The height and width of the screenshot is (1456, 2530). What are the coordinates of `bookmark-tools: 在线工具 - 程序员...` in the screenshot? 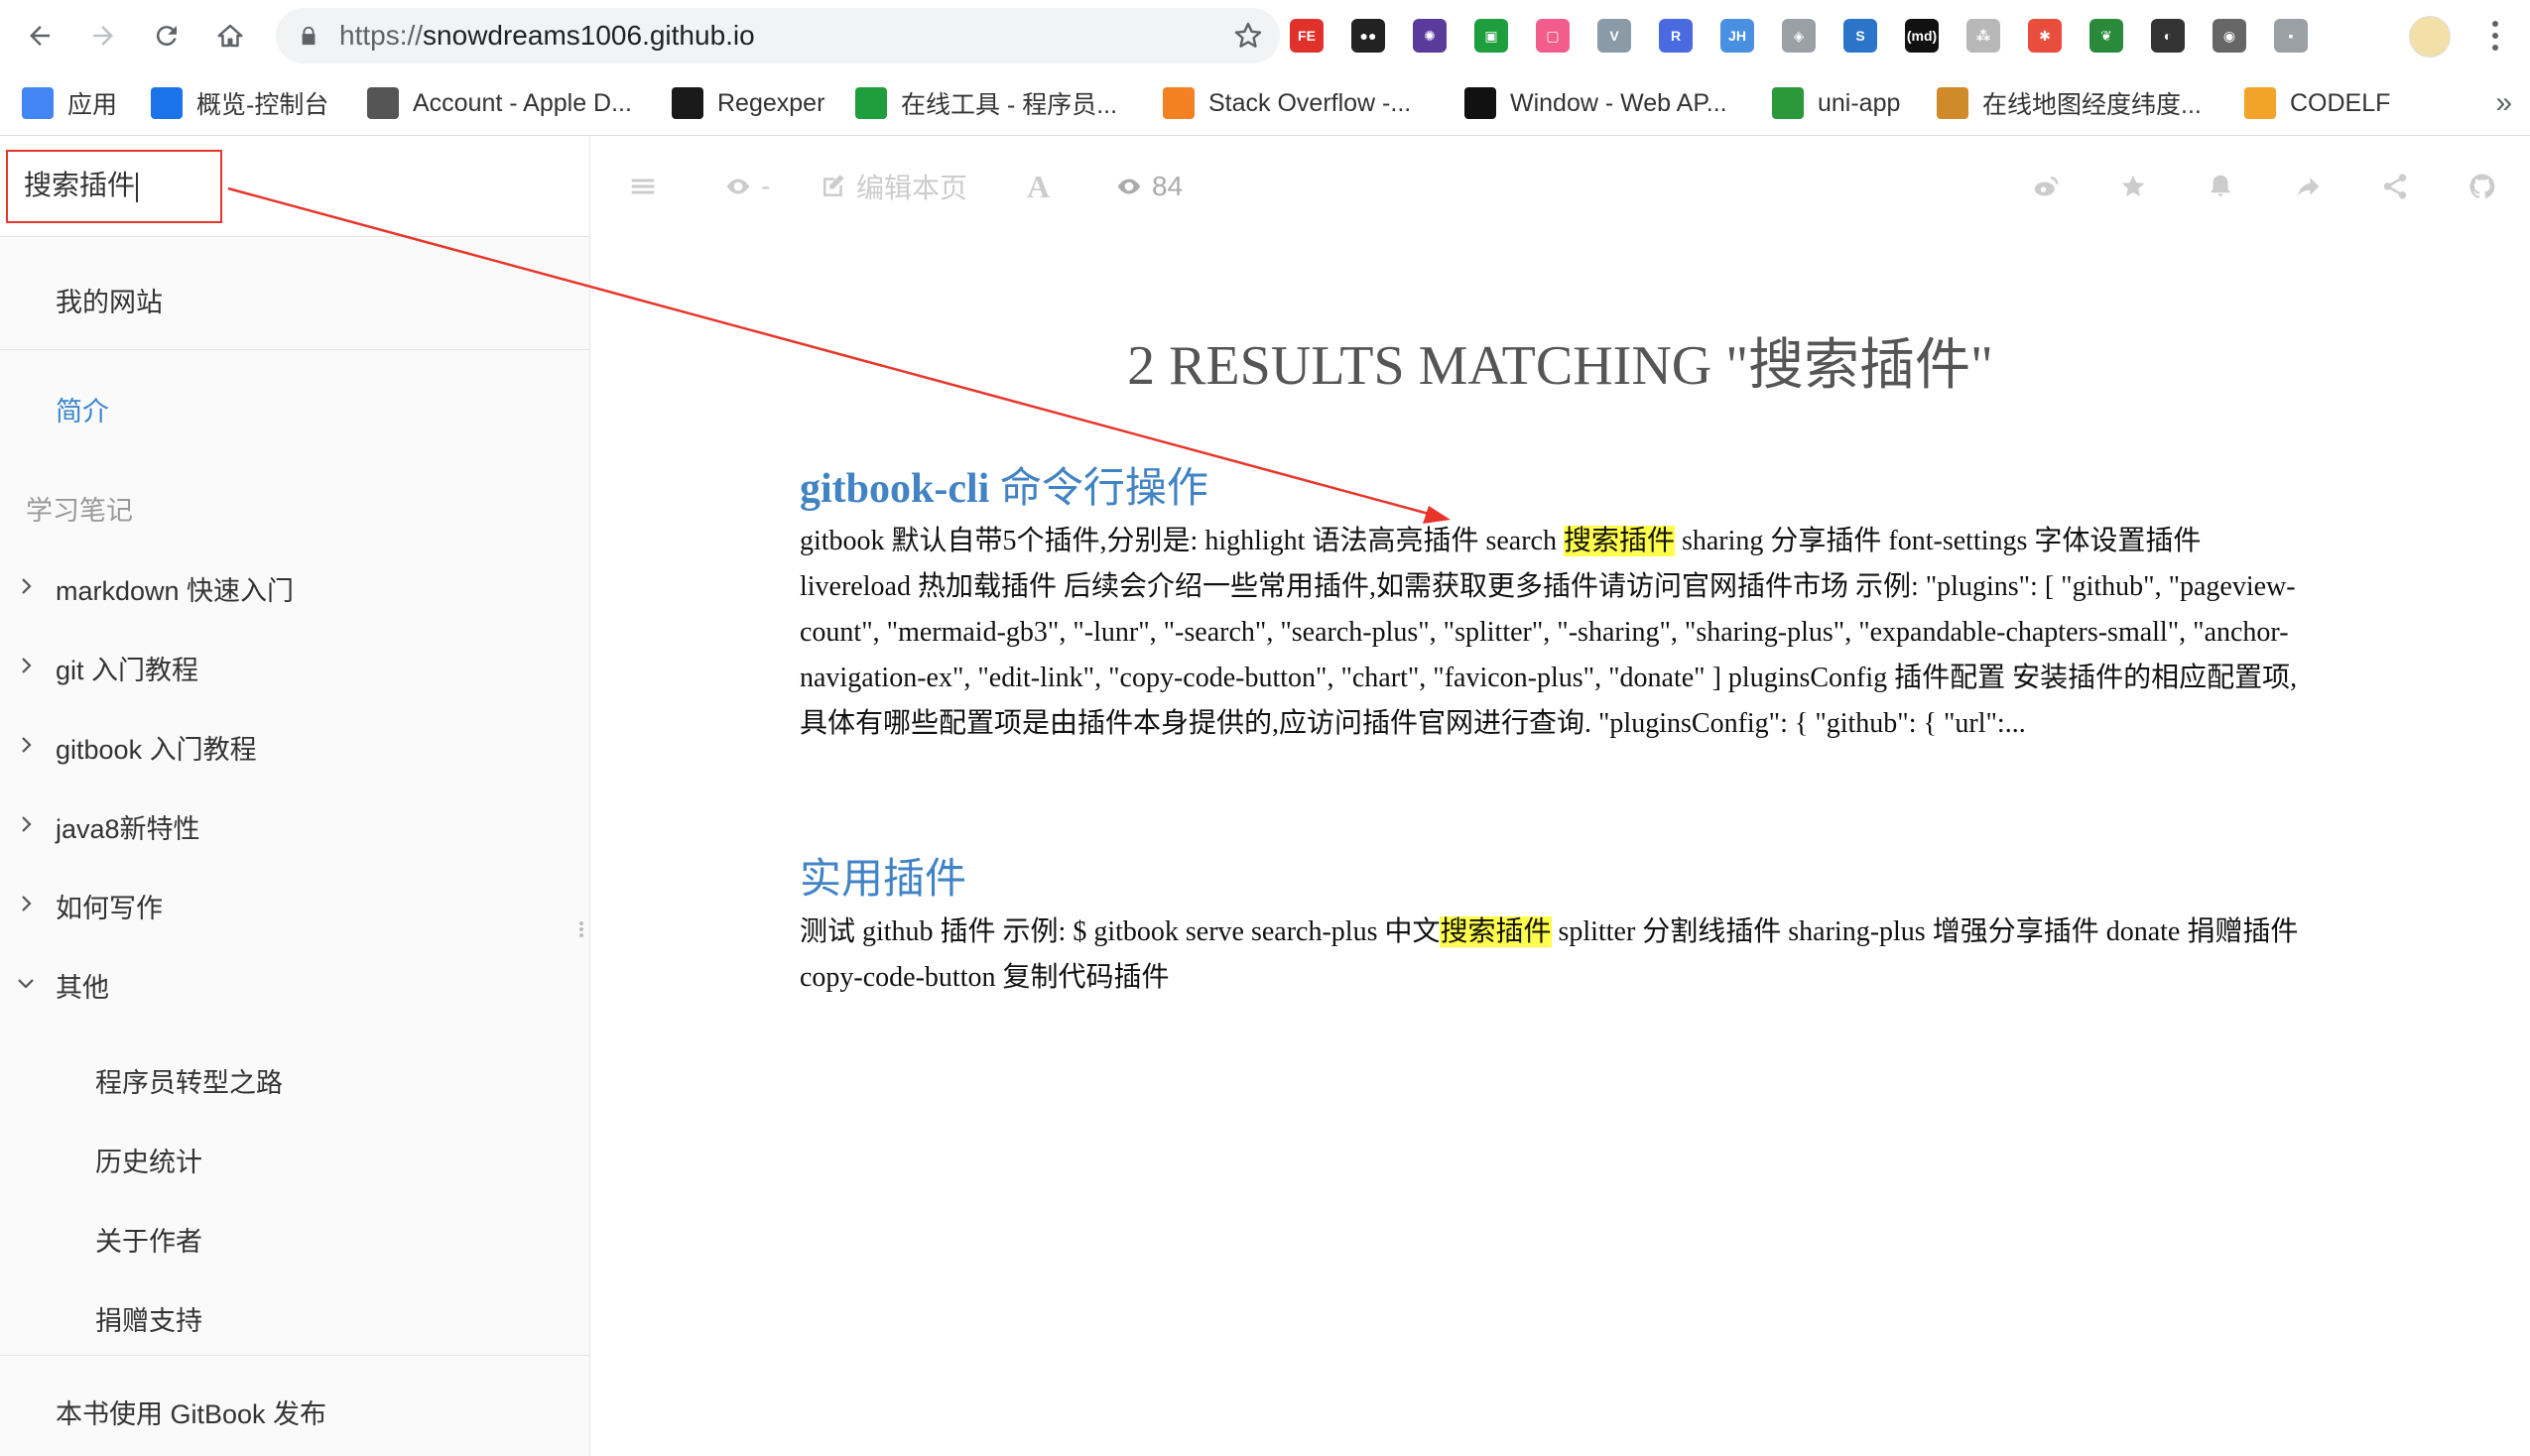 It's located at (986, 103).